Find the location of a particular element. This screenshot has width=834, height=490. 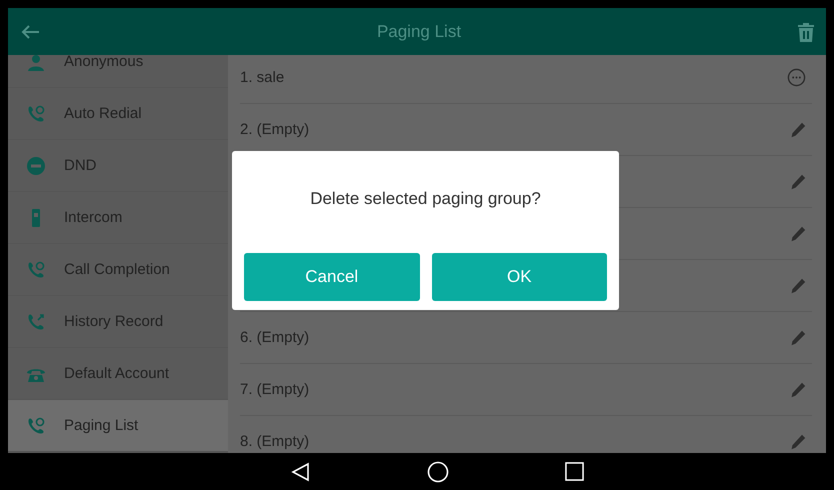

home-icon is located at coordinates (437, 471).